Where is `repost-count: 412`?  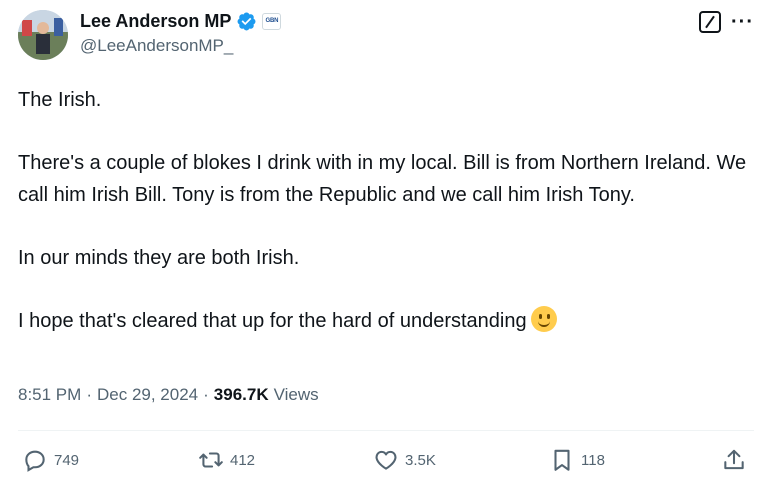
repost-count: 412 is located at coordinates (243, 460).